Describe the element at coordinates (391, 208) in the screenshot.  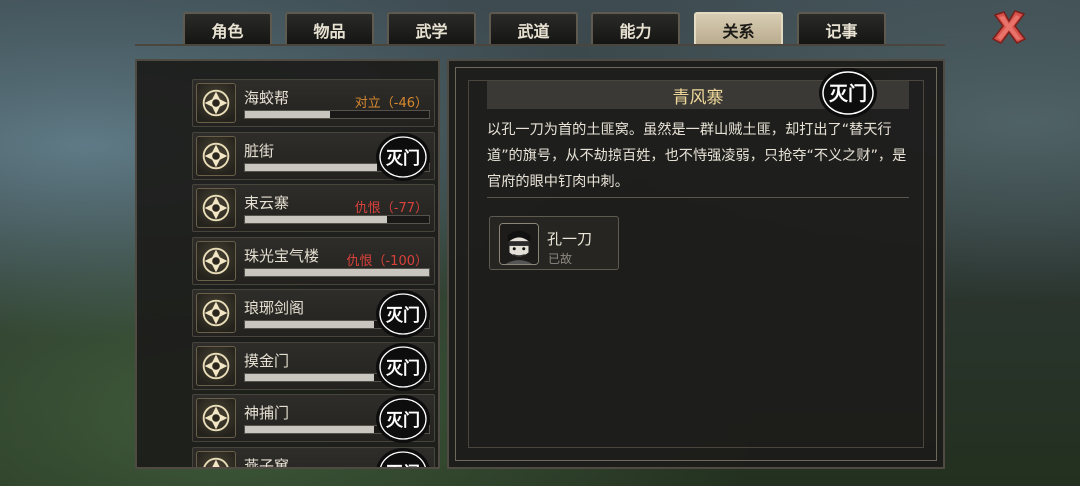
I see `faction-status: 仇恨（-77）` at that location.